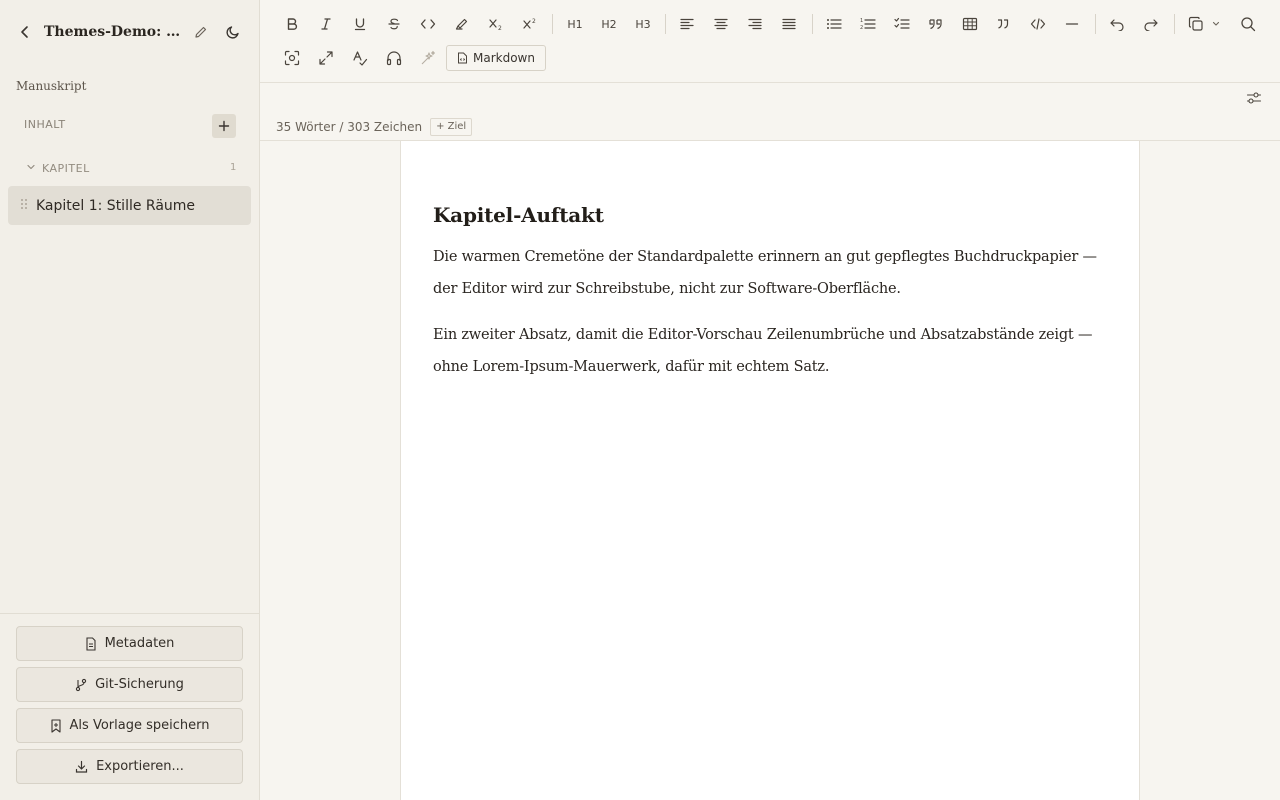  What do you see at coordinates (834, 24) in the screenshot?
I see `bullet-list-icon` at bounding box center [834, 24].